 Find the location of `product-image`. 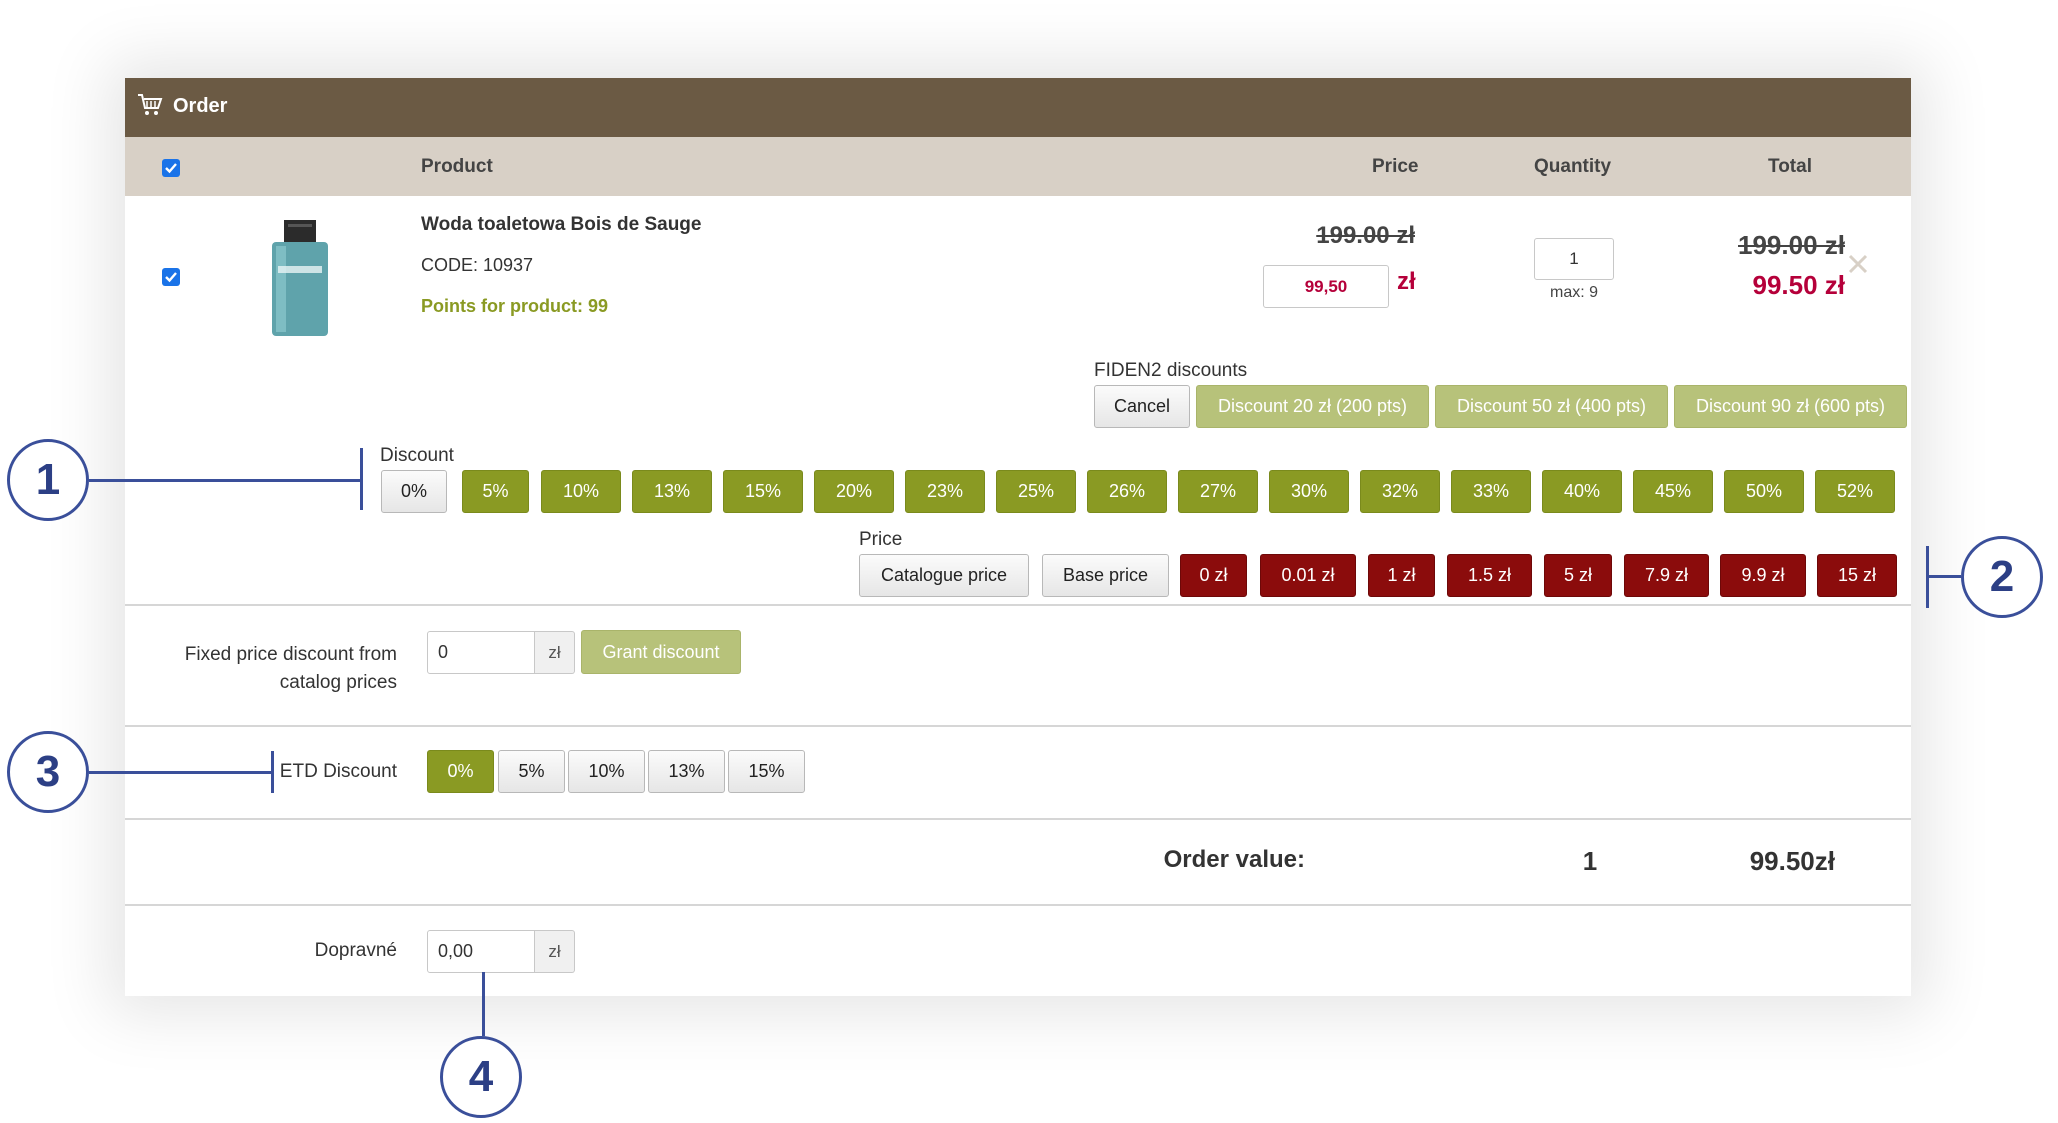

product-image is located at coordinates (300, 281).